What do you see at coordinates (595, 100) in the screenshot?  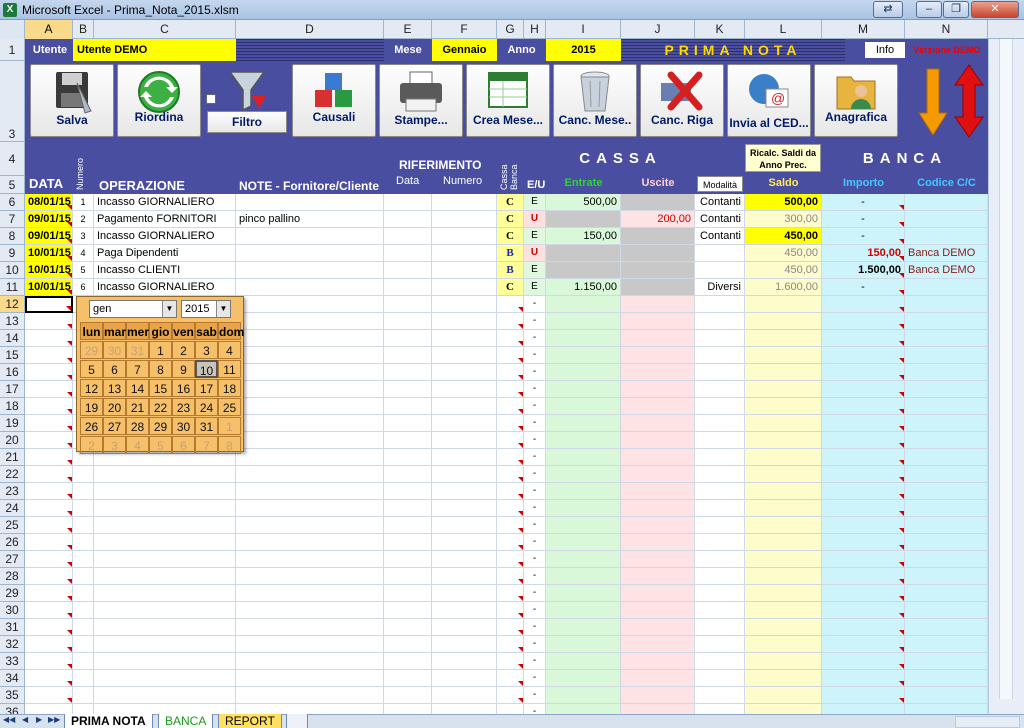 I see `canc-mese-button: Canc. Mese..` at bounding box center [595, 100].